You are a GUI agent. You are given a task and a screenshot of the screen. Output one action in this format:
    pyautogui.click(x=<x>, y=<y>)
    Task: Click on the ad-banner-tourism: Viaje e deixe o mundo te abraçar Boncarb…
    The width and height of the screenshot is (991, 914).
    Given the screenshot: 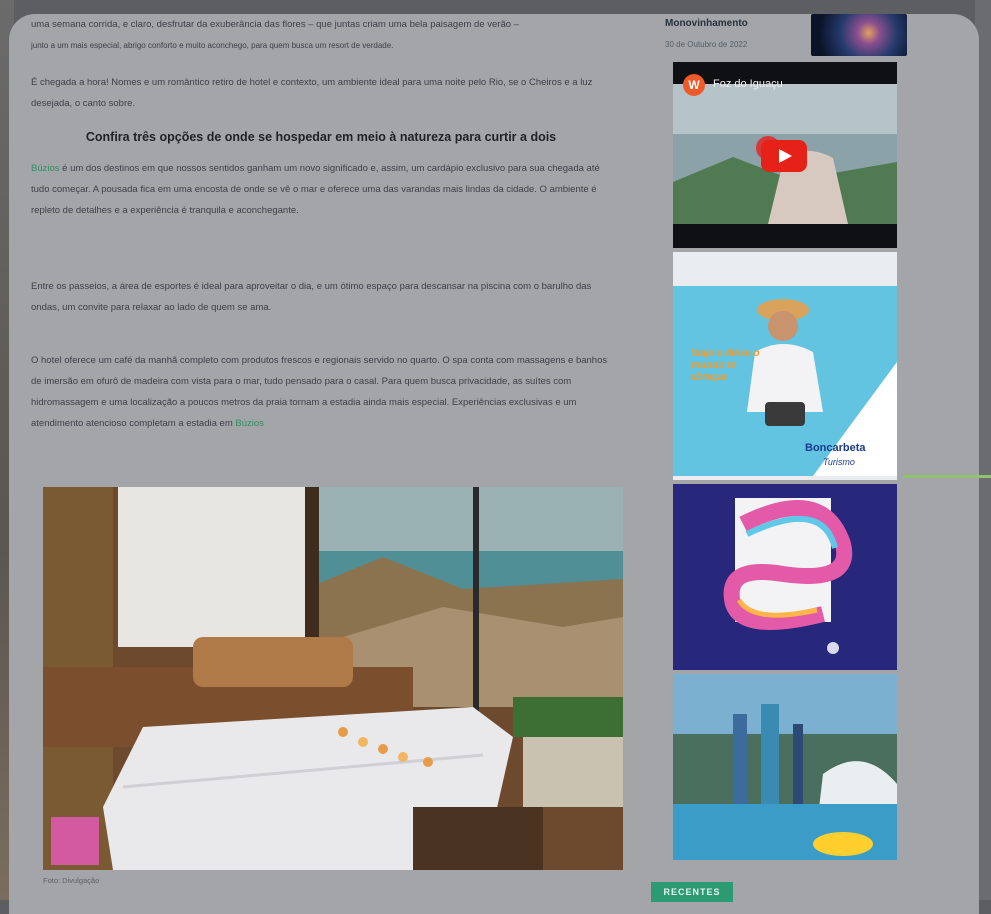 What is the action you would take?
    pyautogui.click(x=785, y=366)
    